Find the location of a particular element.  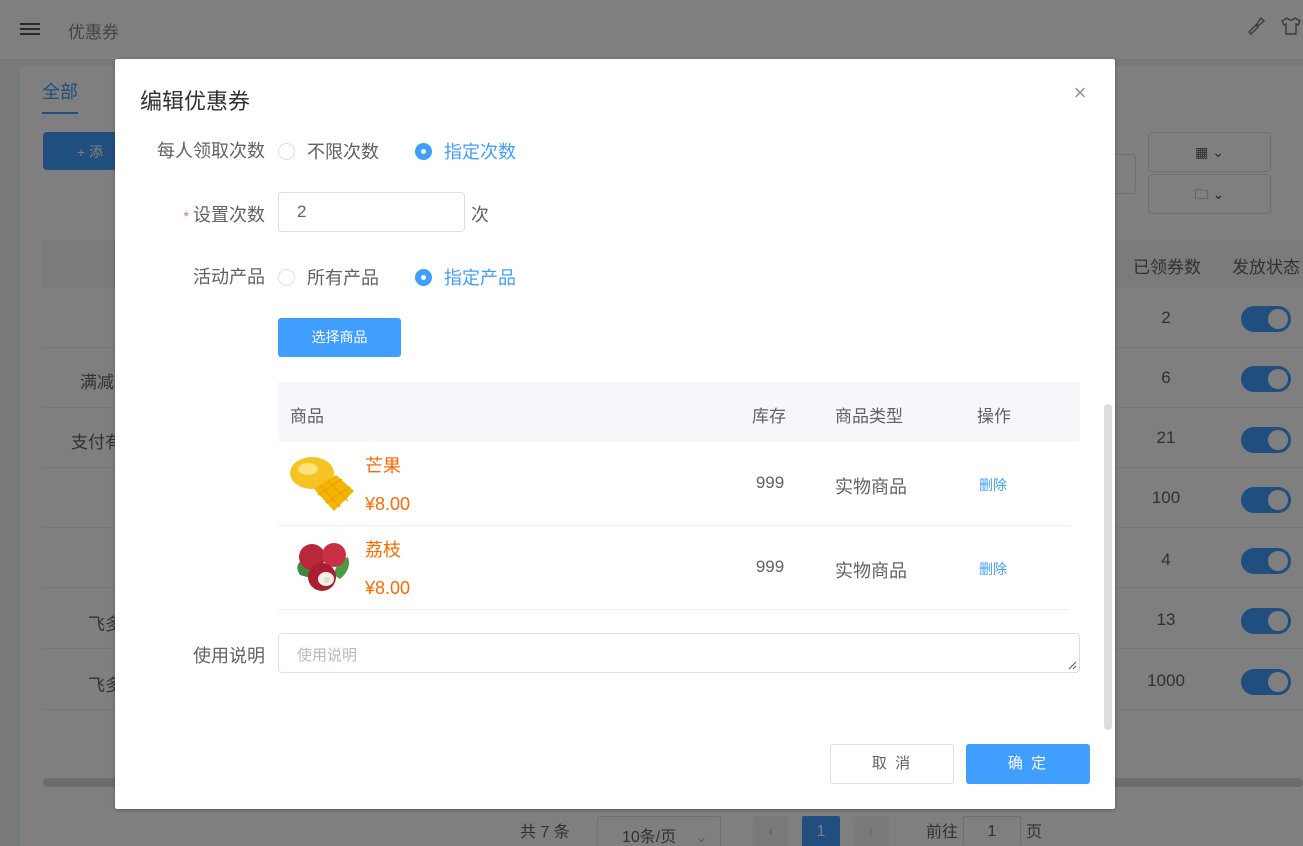

resize-grip-icon is located at coordinates (1072, 665).